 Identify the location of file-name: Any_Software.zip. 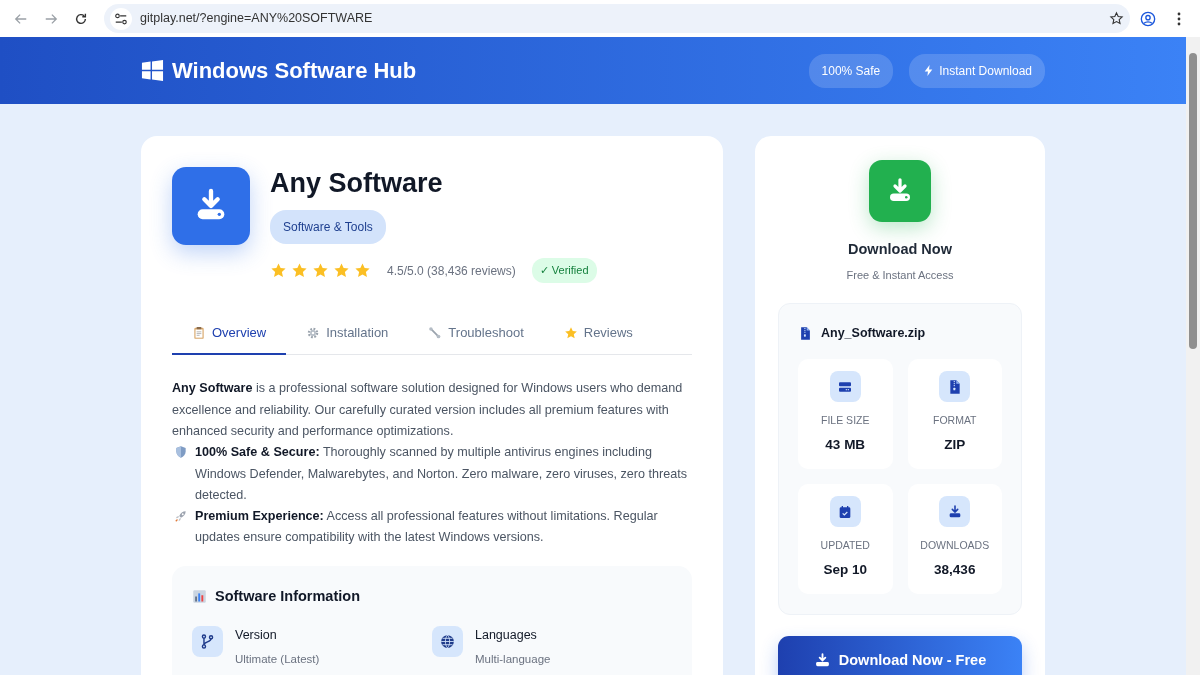
(873, 334).